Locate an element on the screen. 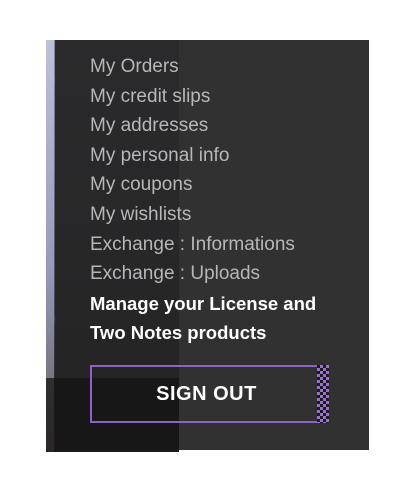 This screenshot has height=500, width=417. menu-item-my-wishlists: My wishlists is located at coordinates (203, 215).